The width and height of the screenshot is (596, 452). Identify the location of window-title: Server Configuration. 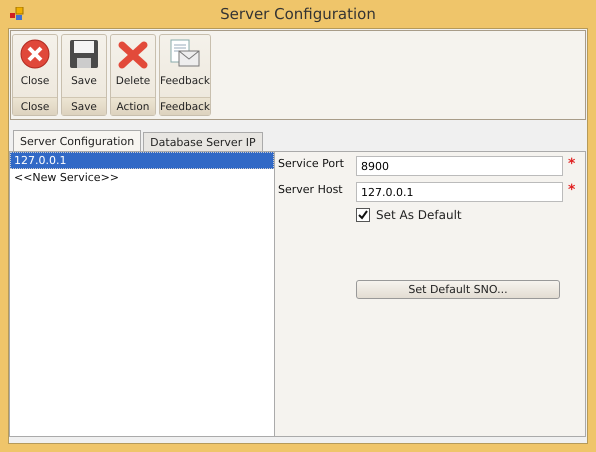
(298, 14).